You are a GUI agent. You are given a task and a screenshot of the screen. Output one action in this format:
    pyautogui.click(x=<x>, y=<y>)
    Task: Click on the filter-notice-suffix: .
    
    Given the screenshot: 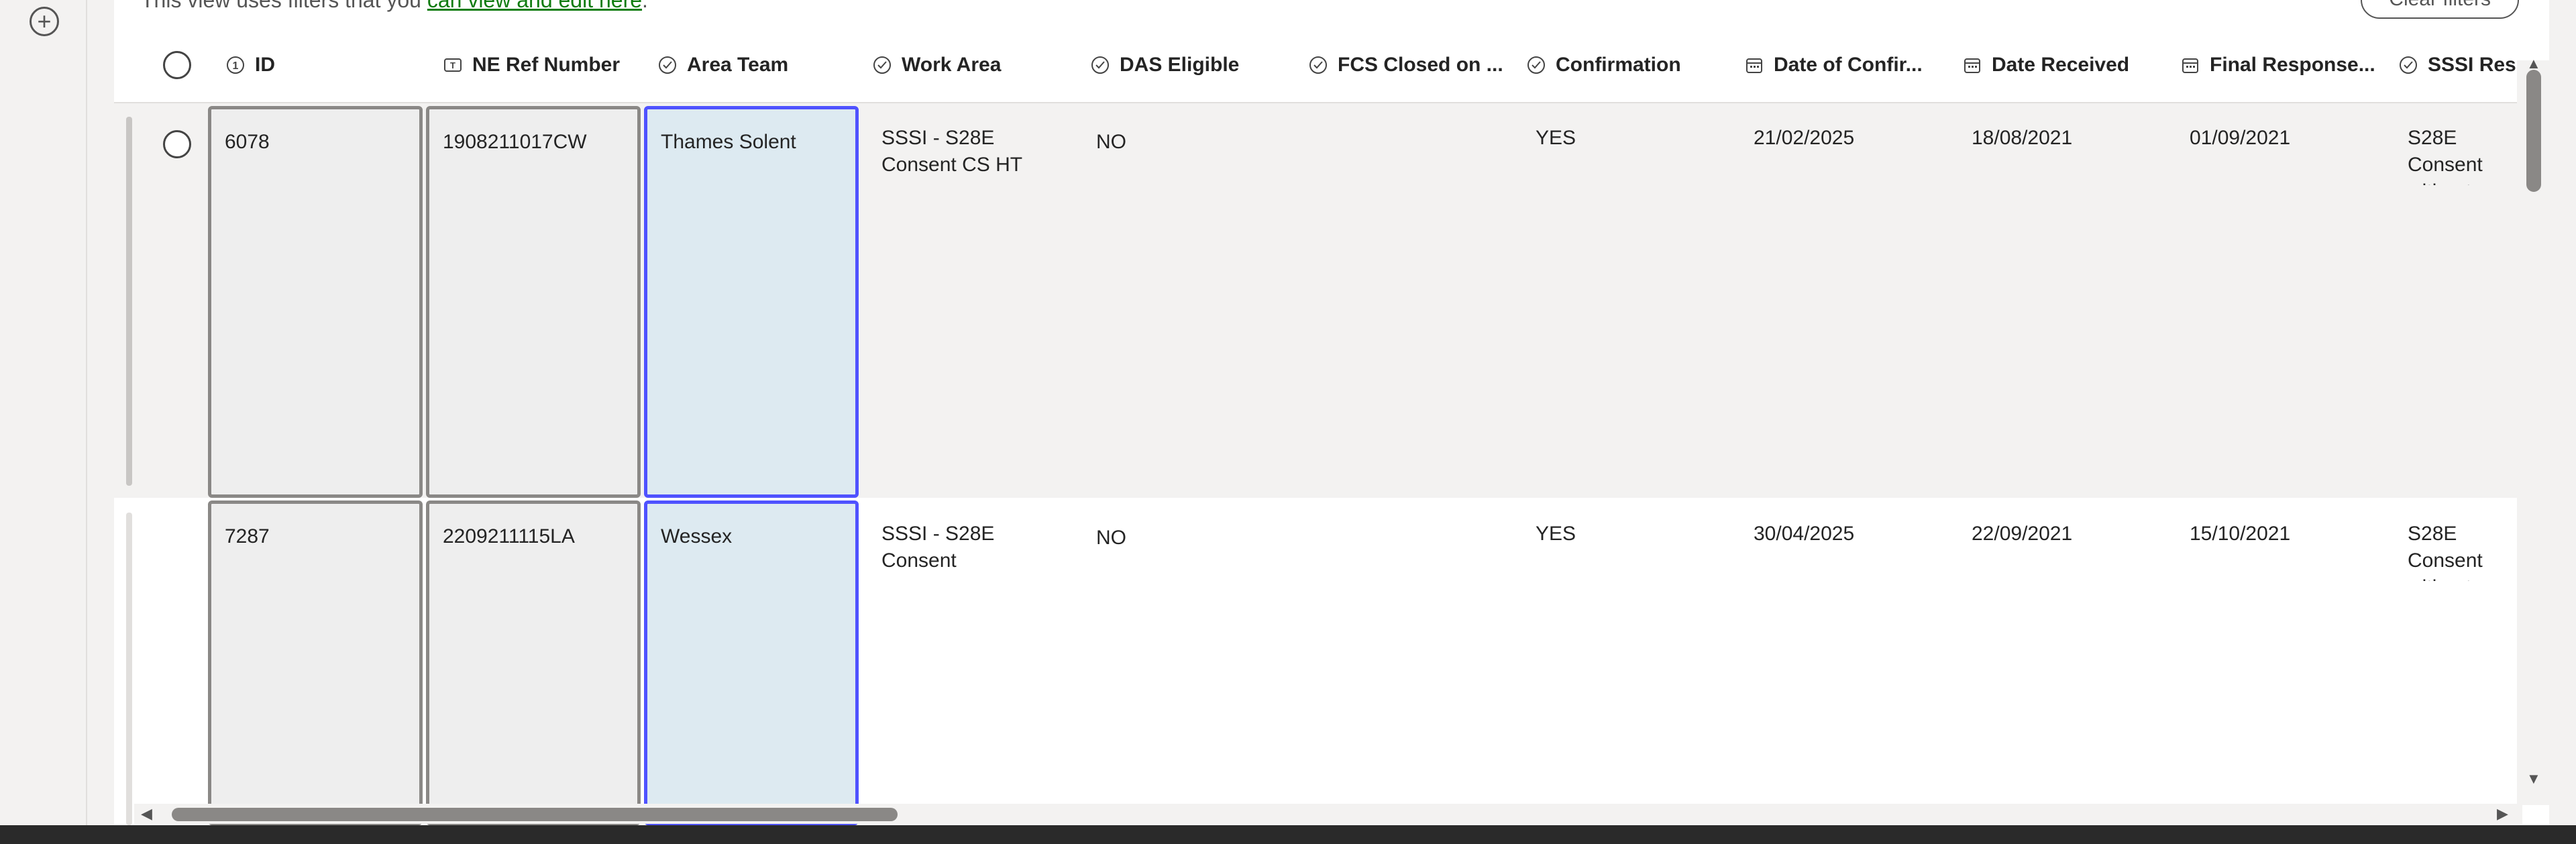 What is the action you would take?
    pyautogui.click(x=645, y=6)
    